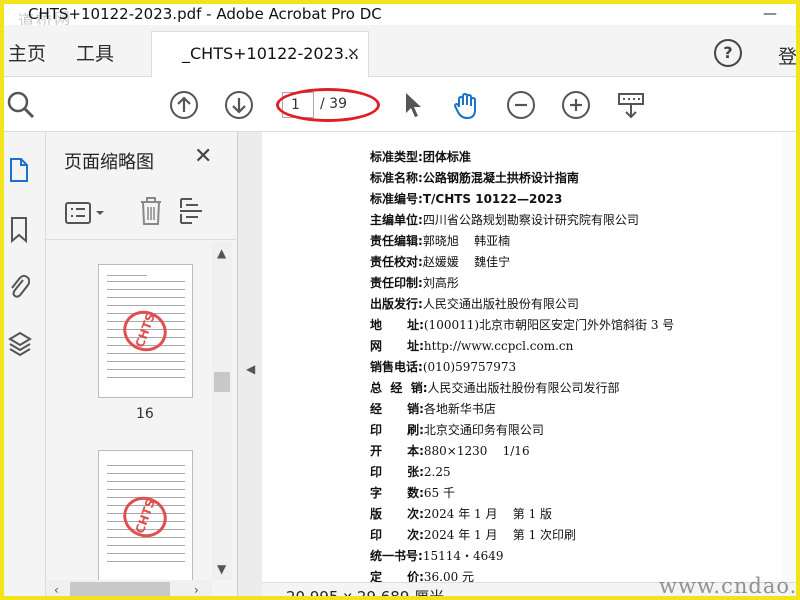 The width and height of the screenshot is (800, 600). I want to click on document-line-key: 版 次:, so click(397, 514).